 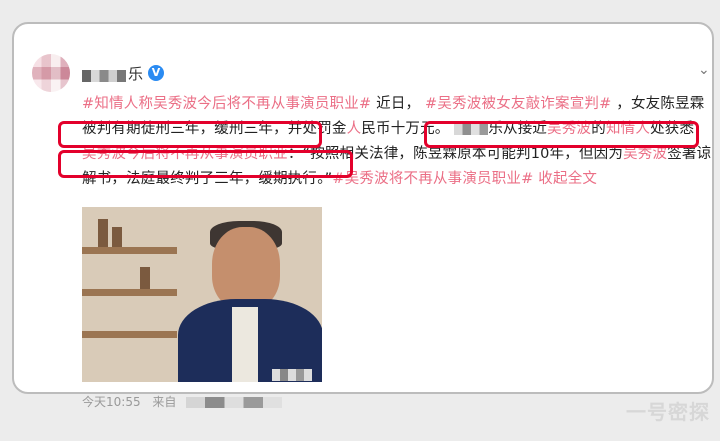 I want to click on highlight-text: 人, so click(x=354, y=129).